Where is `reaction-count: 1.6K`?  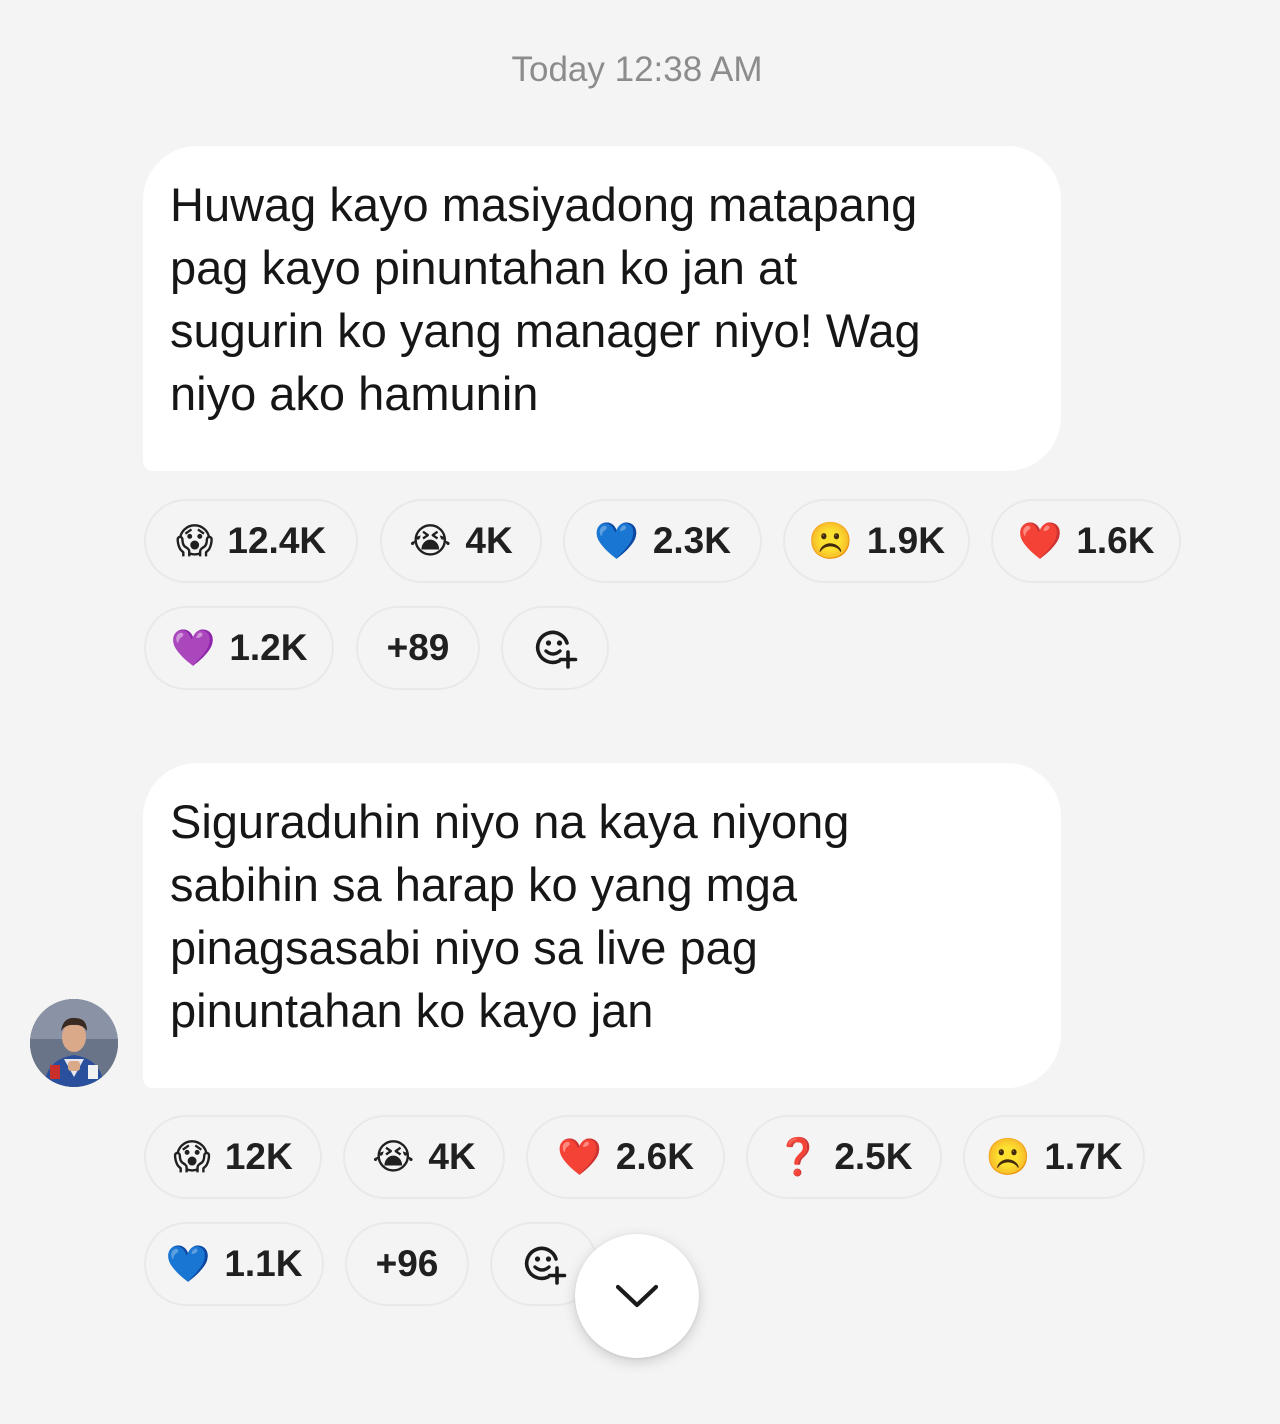 reaction-count: 1.6K is located at coordinates (1115, 540).